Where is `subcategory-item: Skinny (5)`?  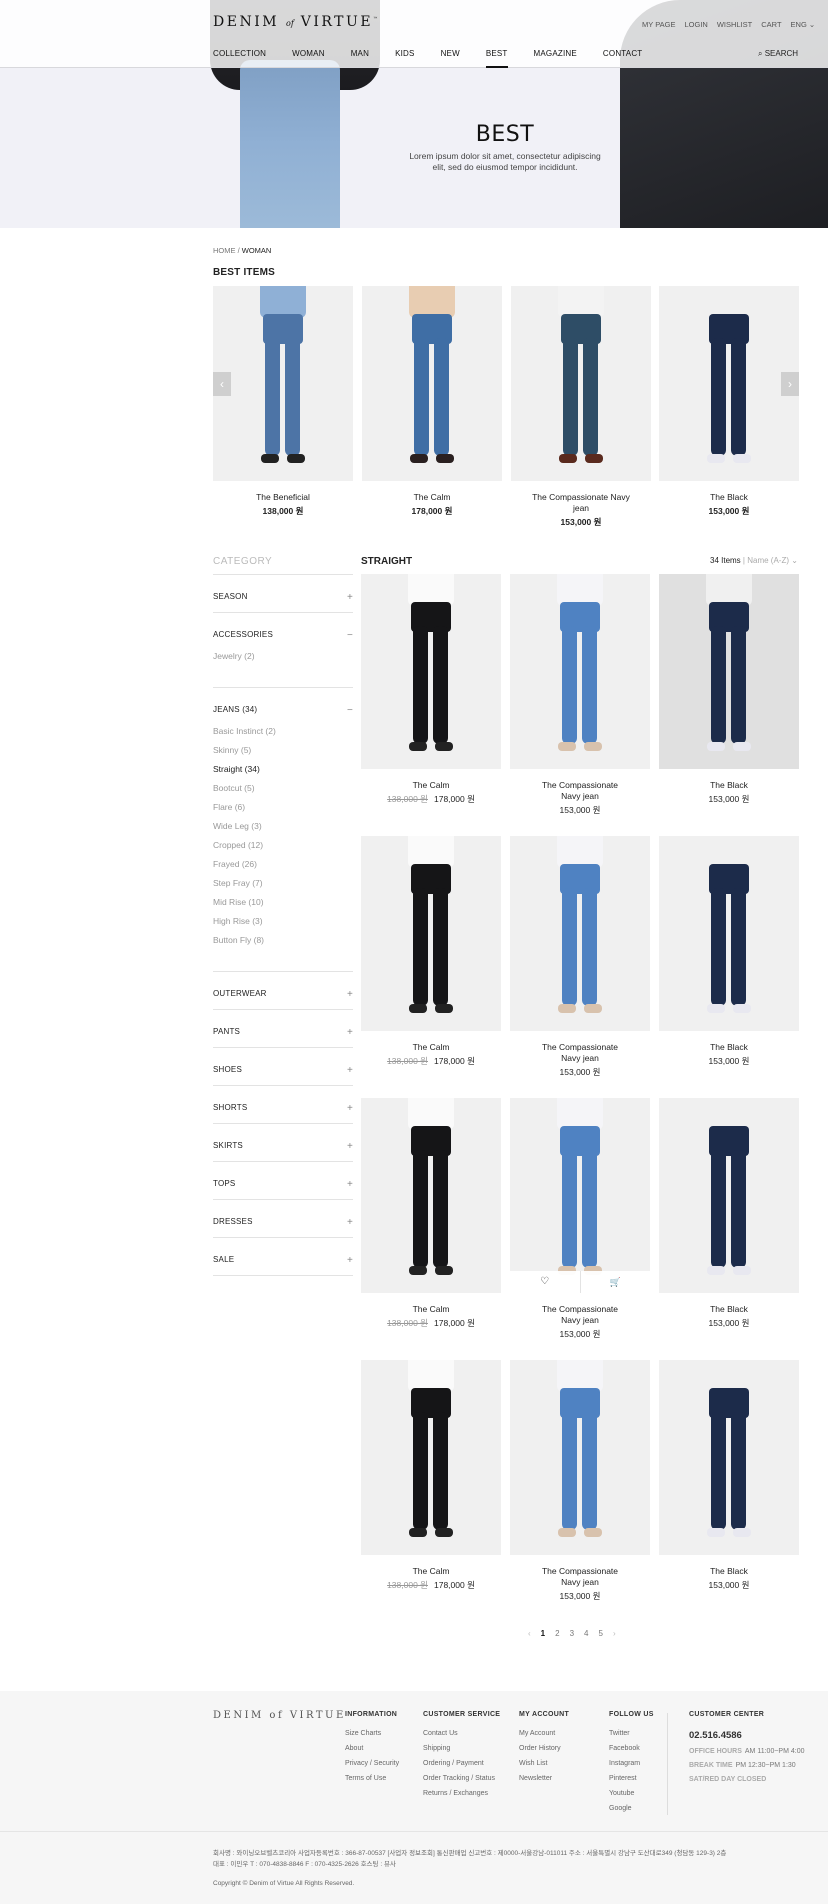
subcategory-item: Skinny (5) is located at coordinates (283, 750).